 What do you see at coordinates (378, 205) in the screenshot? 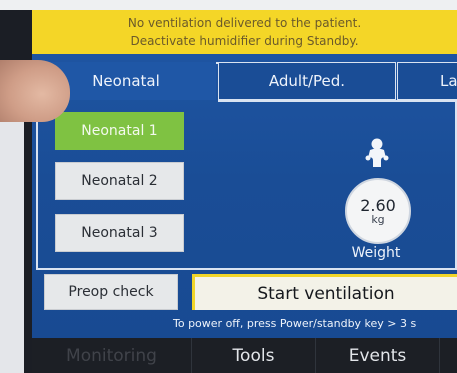
I see `weight-value: 2.60` at bounding box center [378, 205].